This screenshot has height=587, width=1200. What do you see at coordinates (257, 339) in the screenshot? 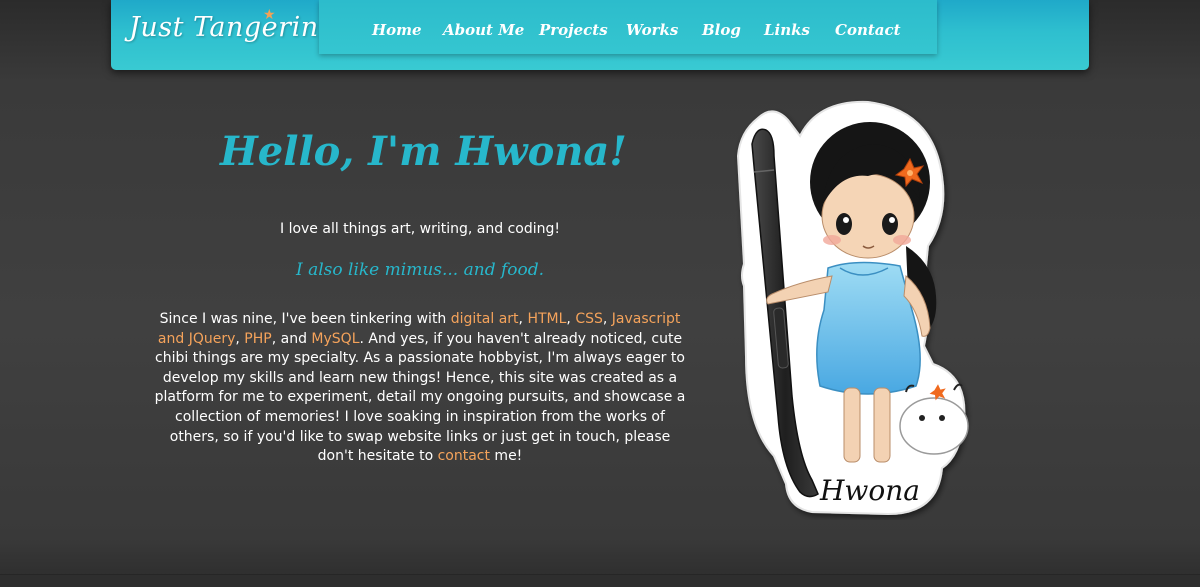
I see `link-php: PHP` at bounding box center [257, 339].